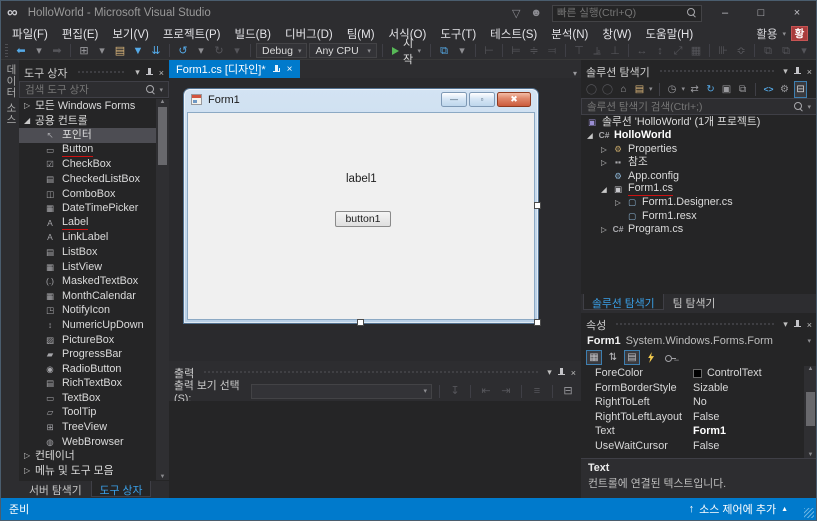  Describe the element at coordinates (120, 51) in the screenshot. I see `open-file-icon: ▤` at that location.